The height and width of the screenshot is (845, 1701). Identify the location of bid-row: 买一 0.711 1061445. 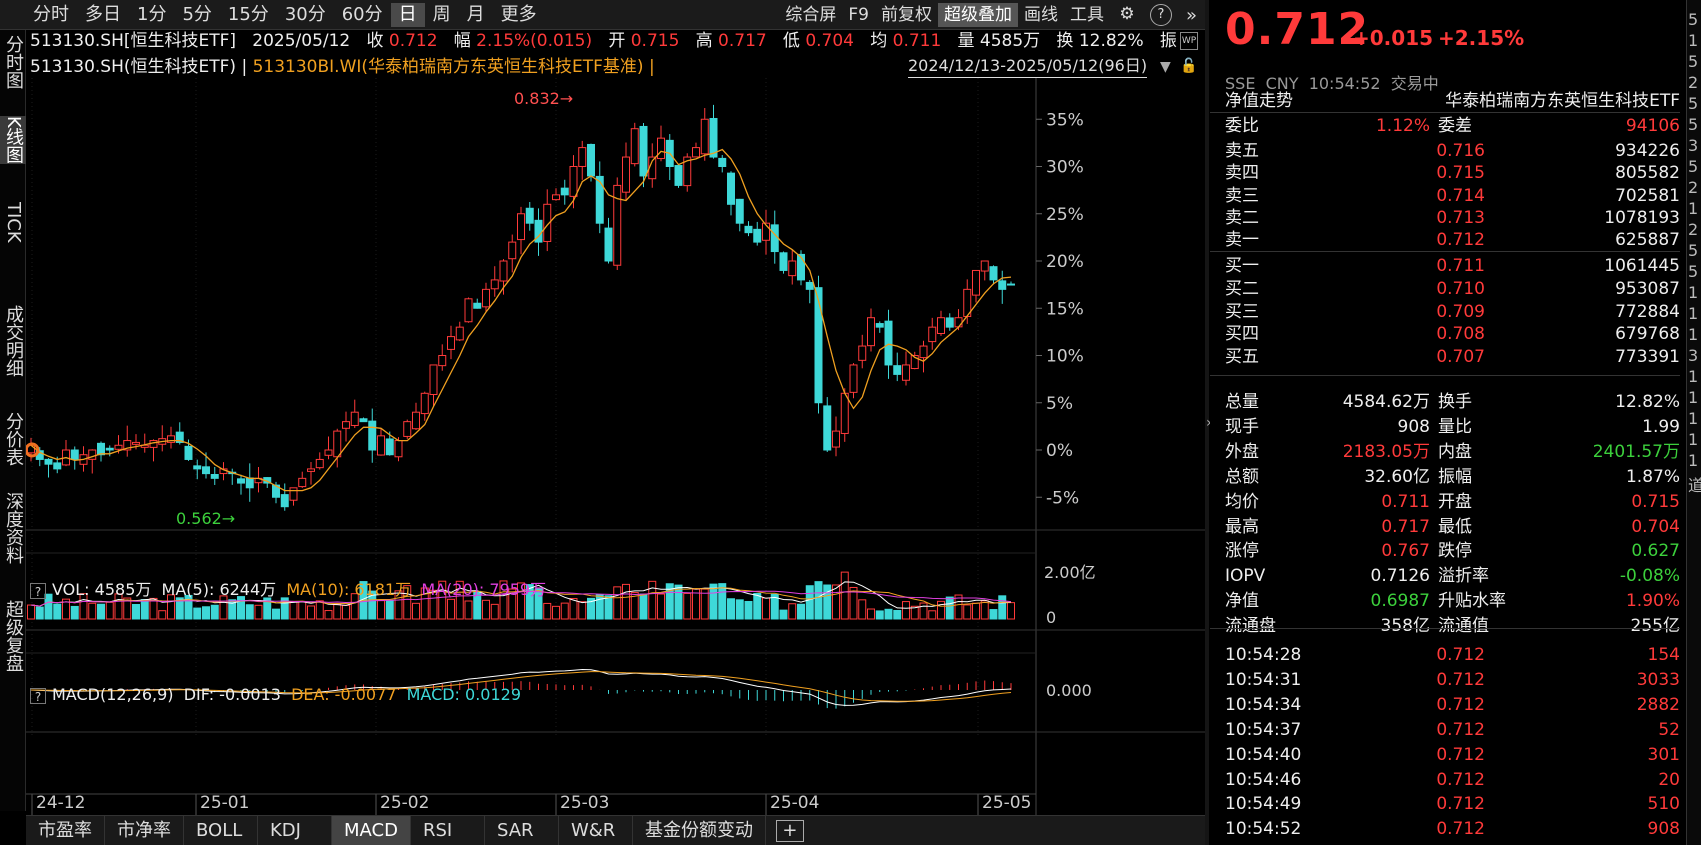
(1452, 266).